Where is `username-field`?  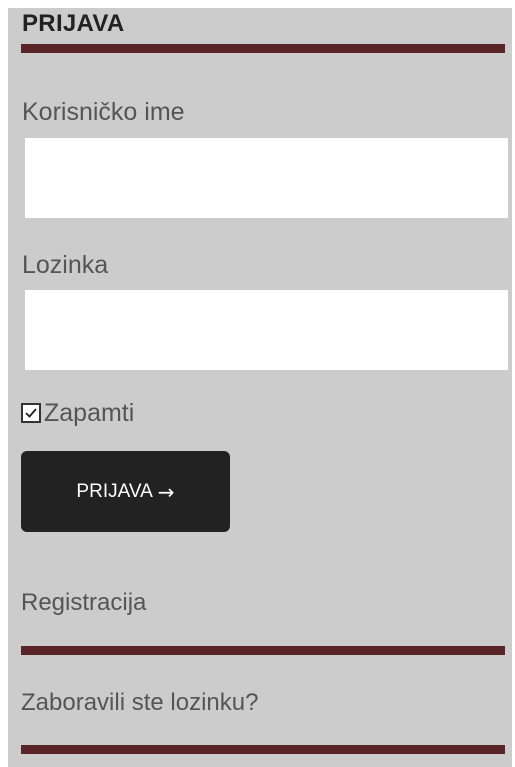 username-field is located at coordinates (266, 178).